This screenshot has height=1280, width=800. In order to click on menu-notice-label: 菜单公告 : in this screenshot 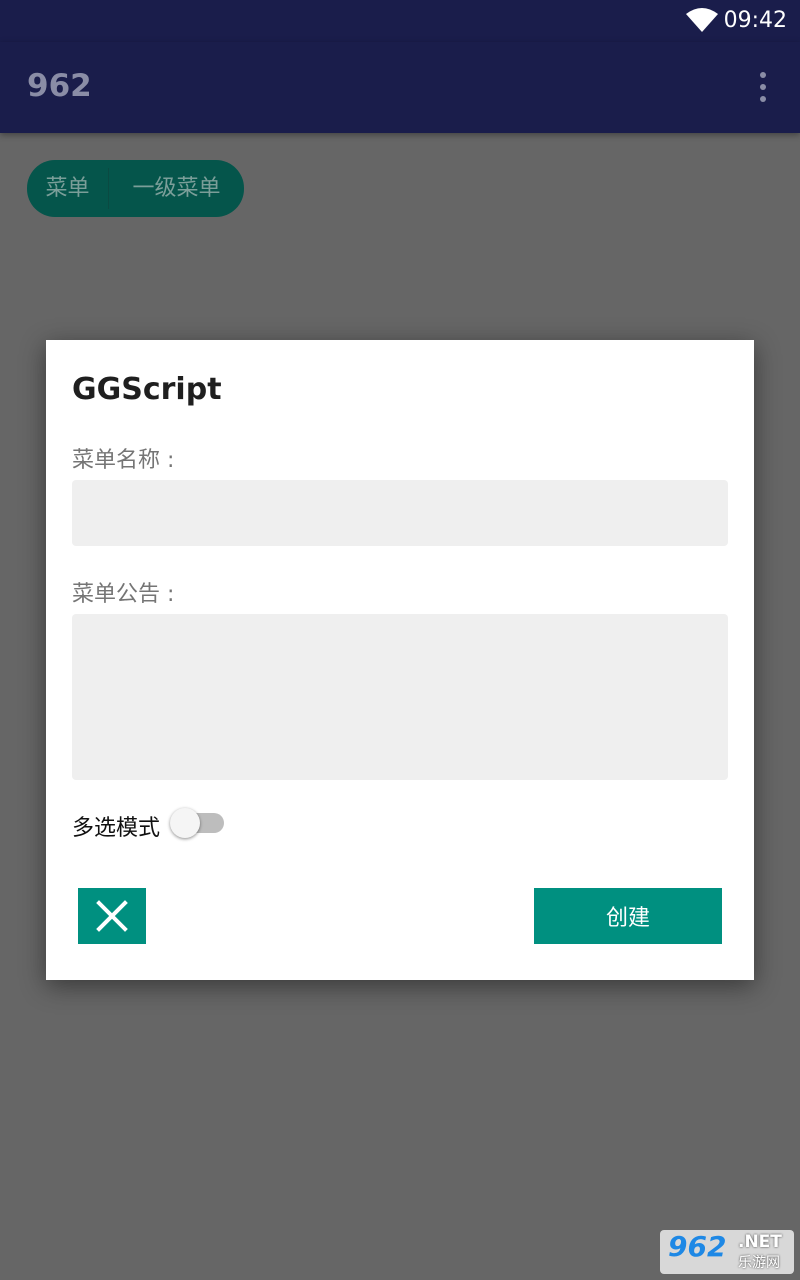, I will do `click(123, 594)`.